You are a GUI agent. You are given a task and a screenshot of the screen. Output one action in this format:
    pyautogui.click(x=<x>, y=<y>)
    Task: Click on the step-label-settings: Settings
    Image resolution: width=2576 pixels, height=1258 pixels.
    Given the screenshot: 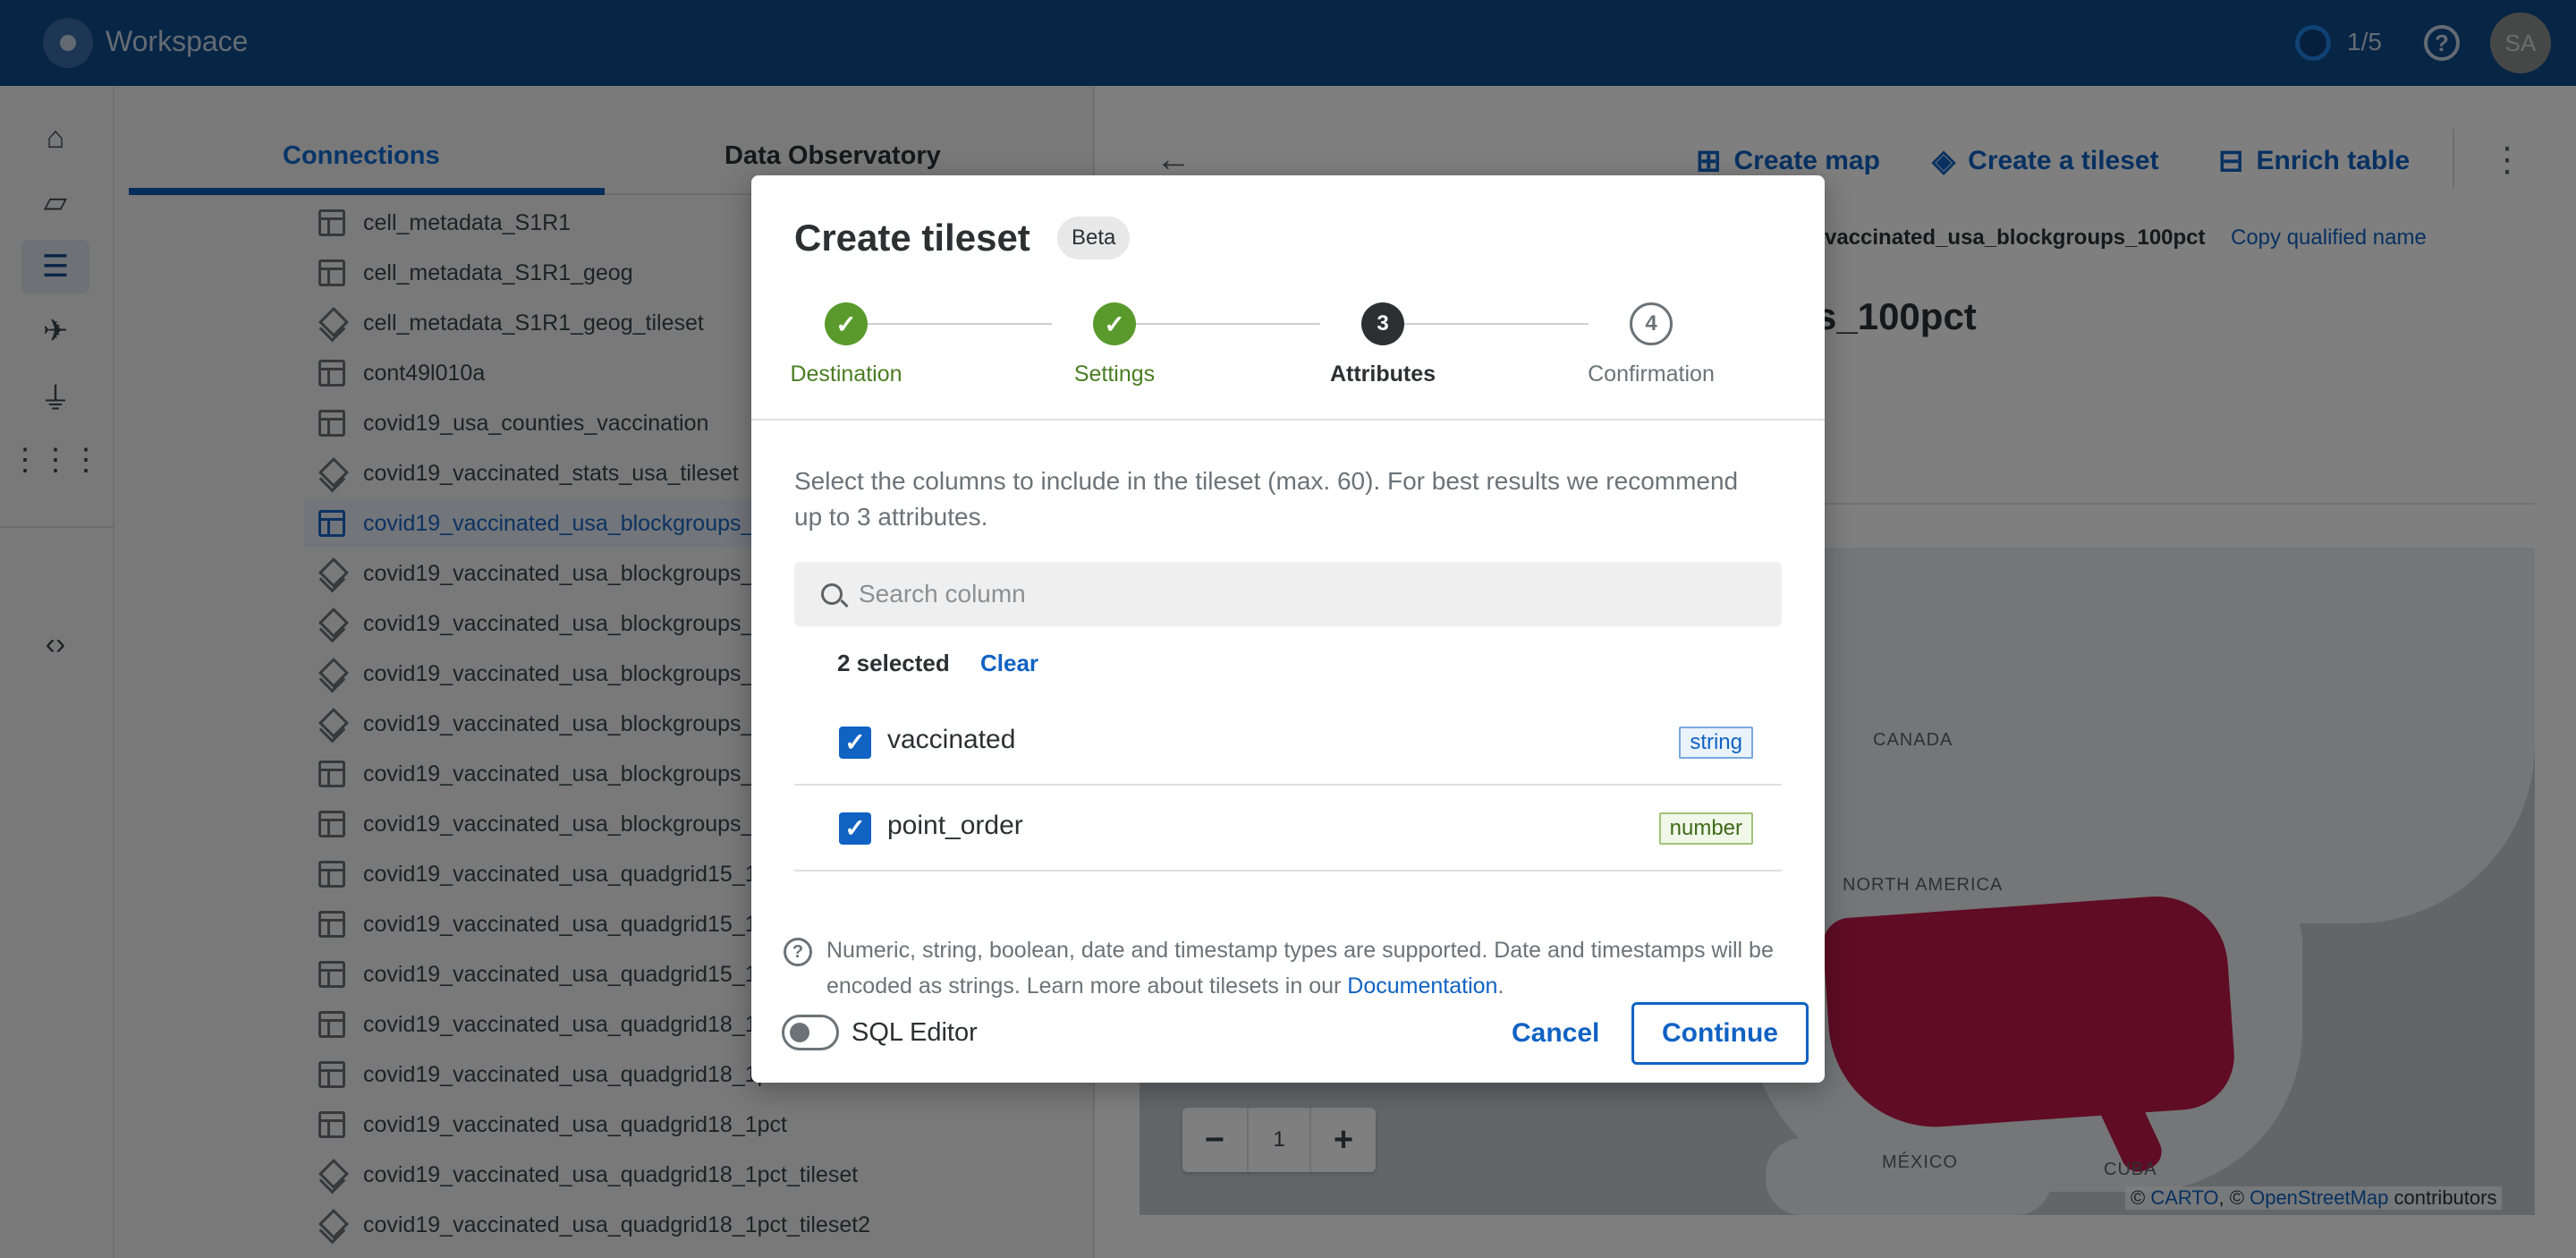 What is the action you would take?
    pyautogui.click(x=1114, y=374)
    